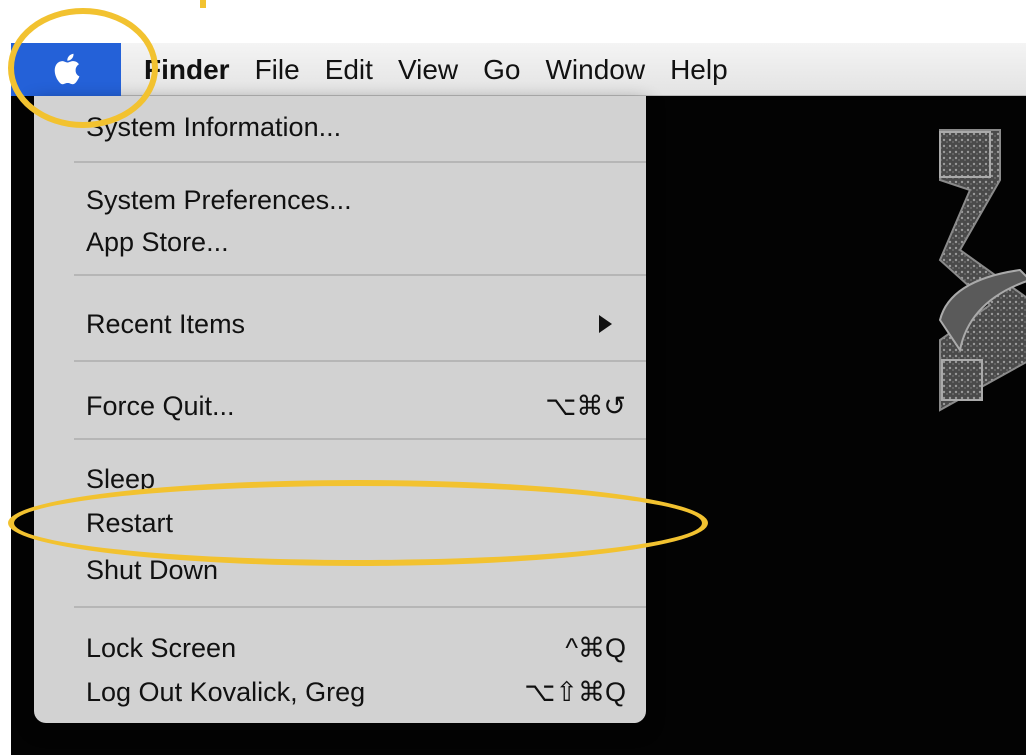 This screenshot has width=1026, height=755. I want to click on menu-go: Go, so click(501, 69).